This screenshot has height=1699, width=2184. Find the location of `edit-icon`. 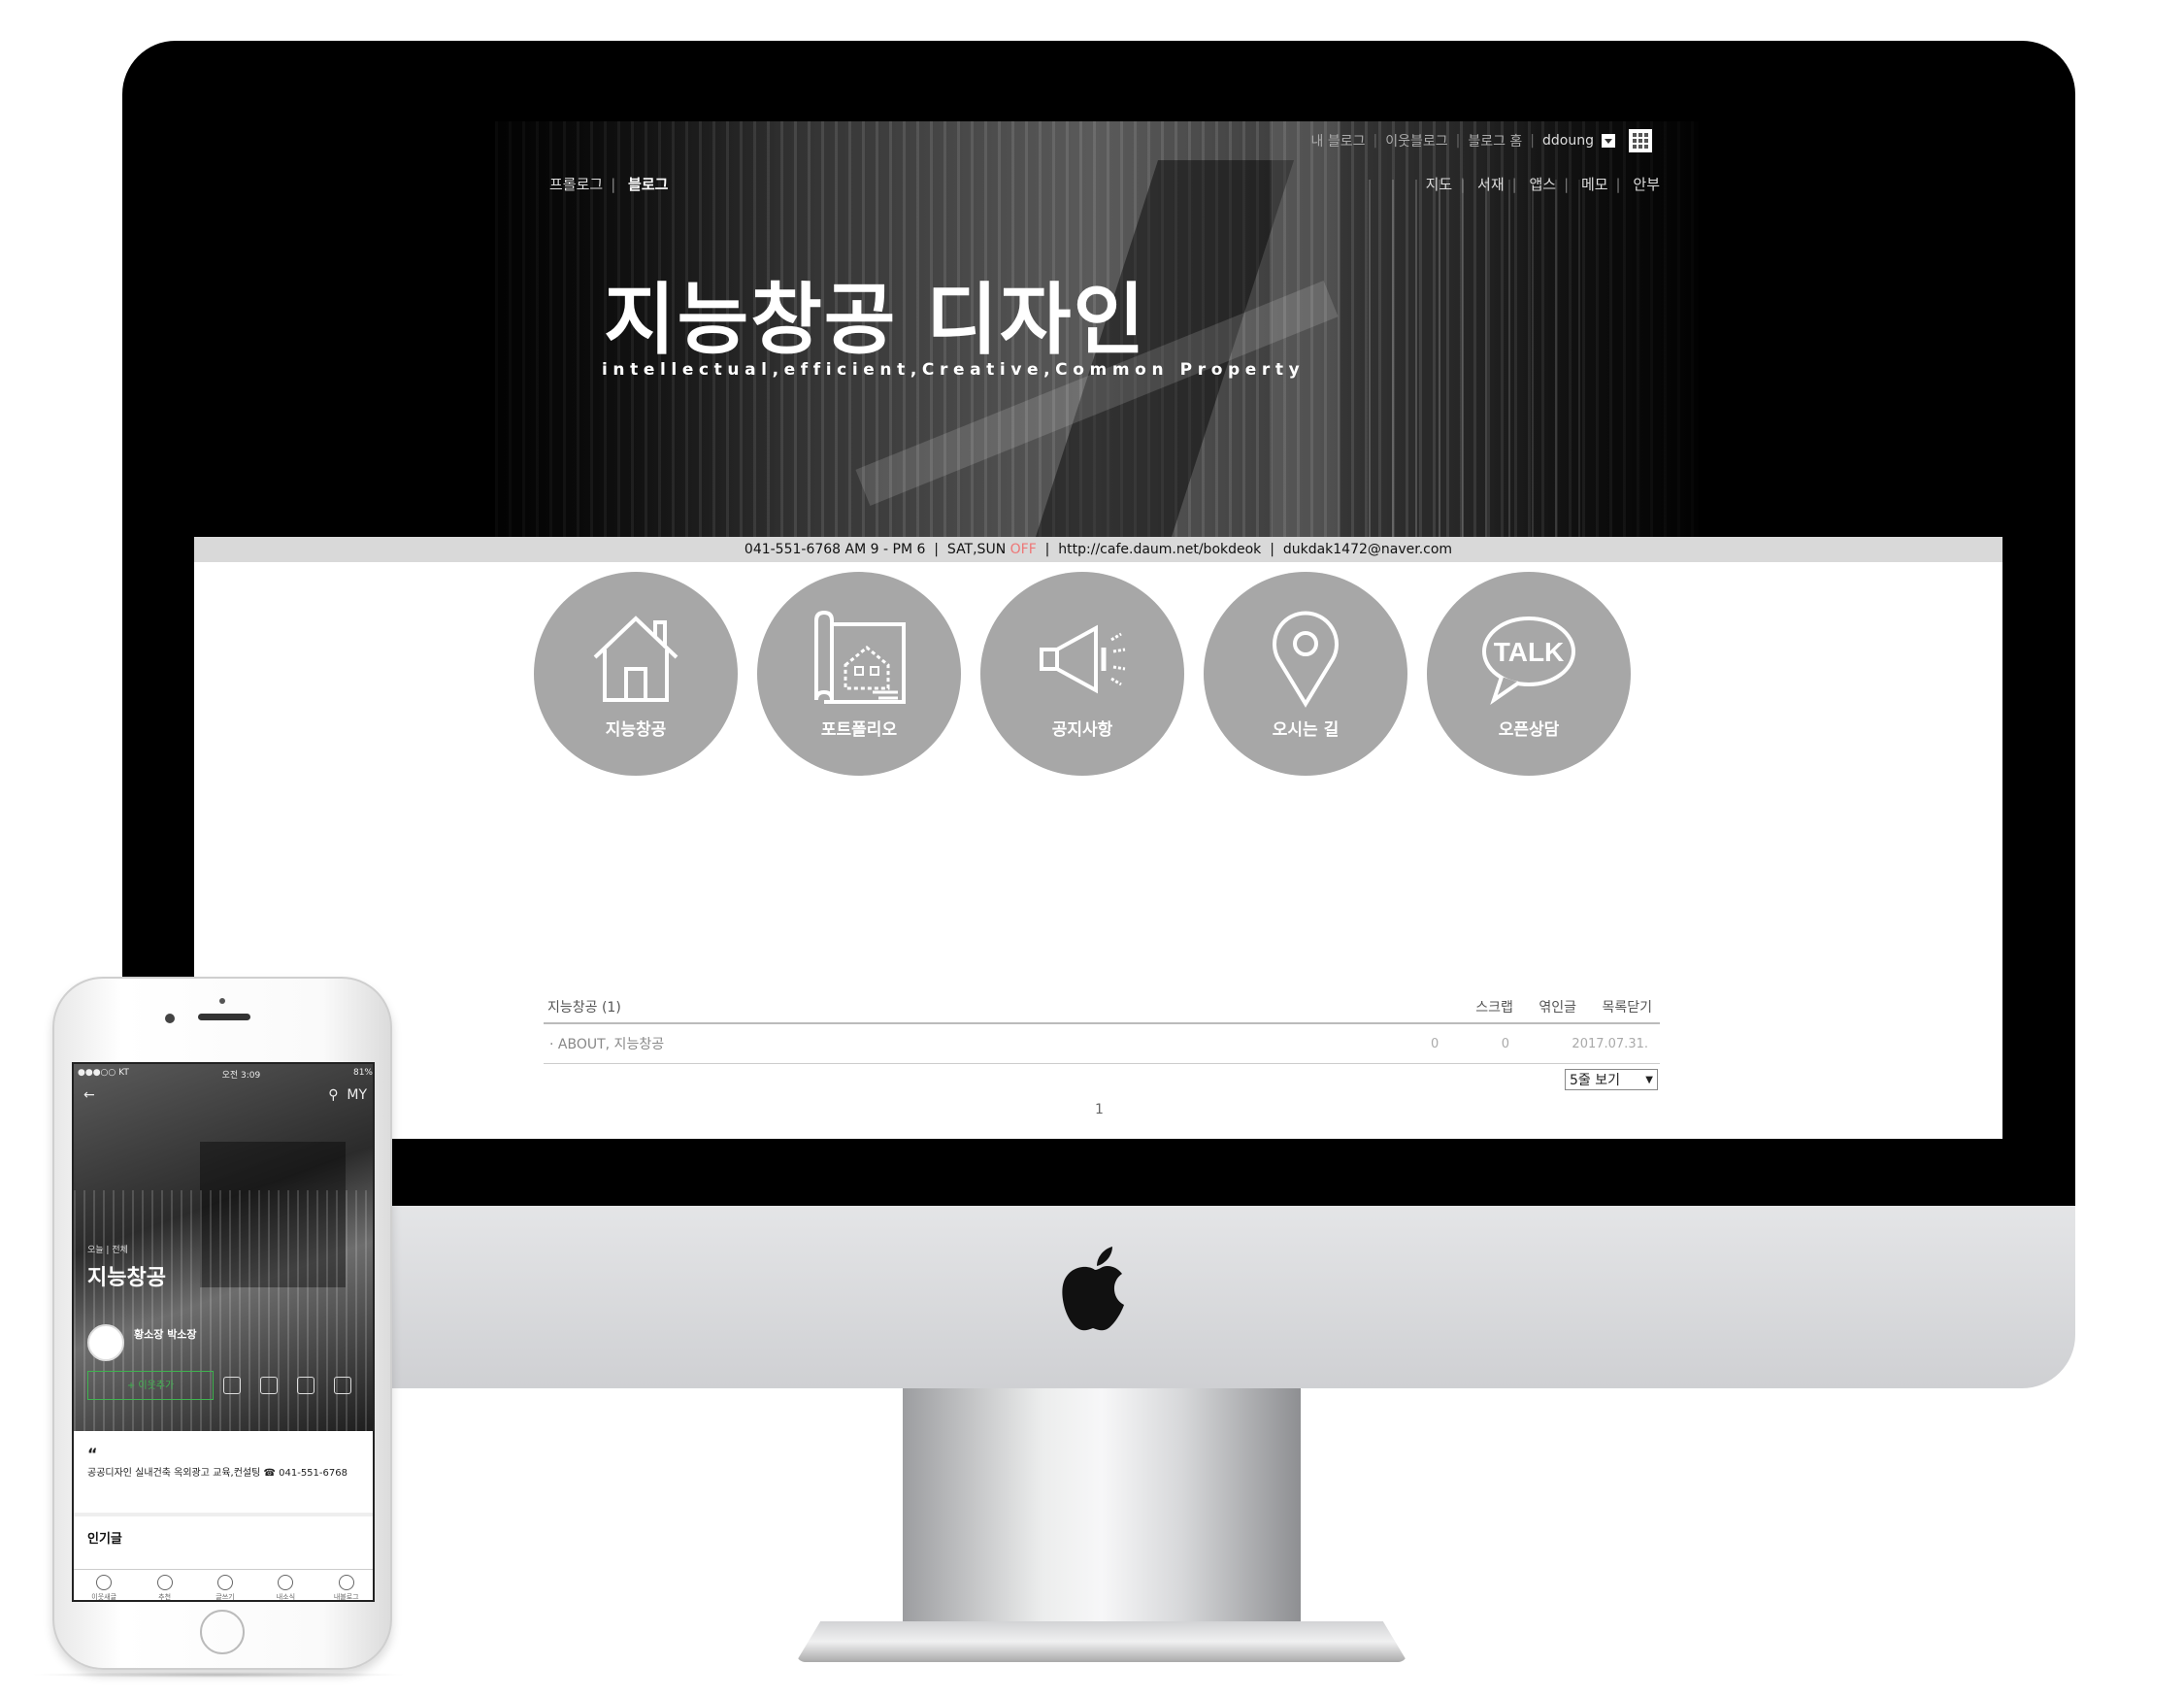

edit-icon is located at coordinates (342, 1385).